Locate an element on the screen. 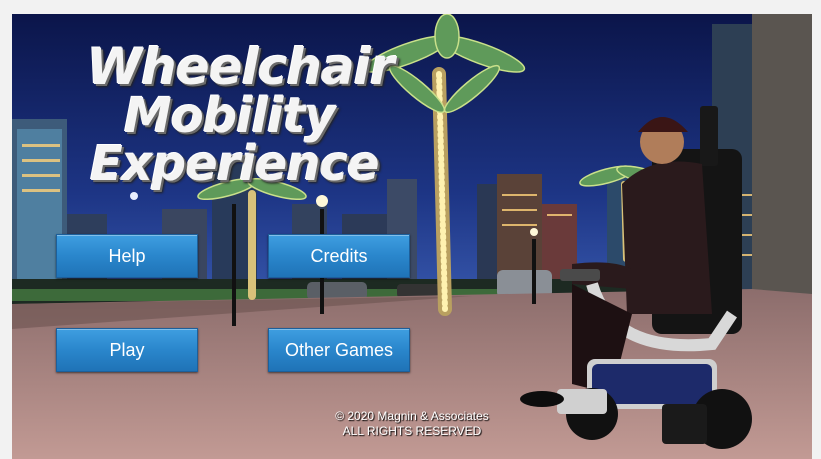  copyright-line-1: © 2020 Magnin & Associates is located at coordinates (412, 416).